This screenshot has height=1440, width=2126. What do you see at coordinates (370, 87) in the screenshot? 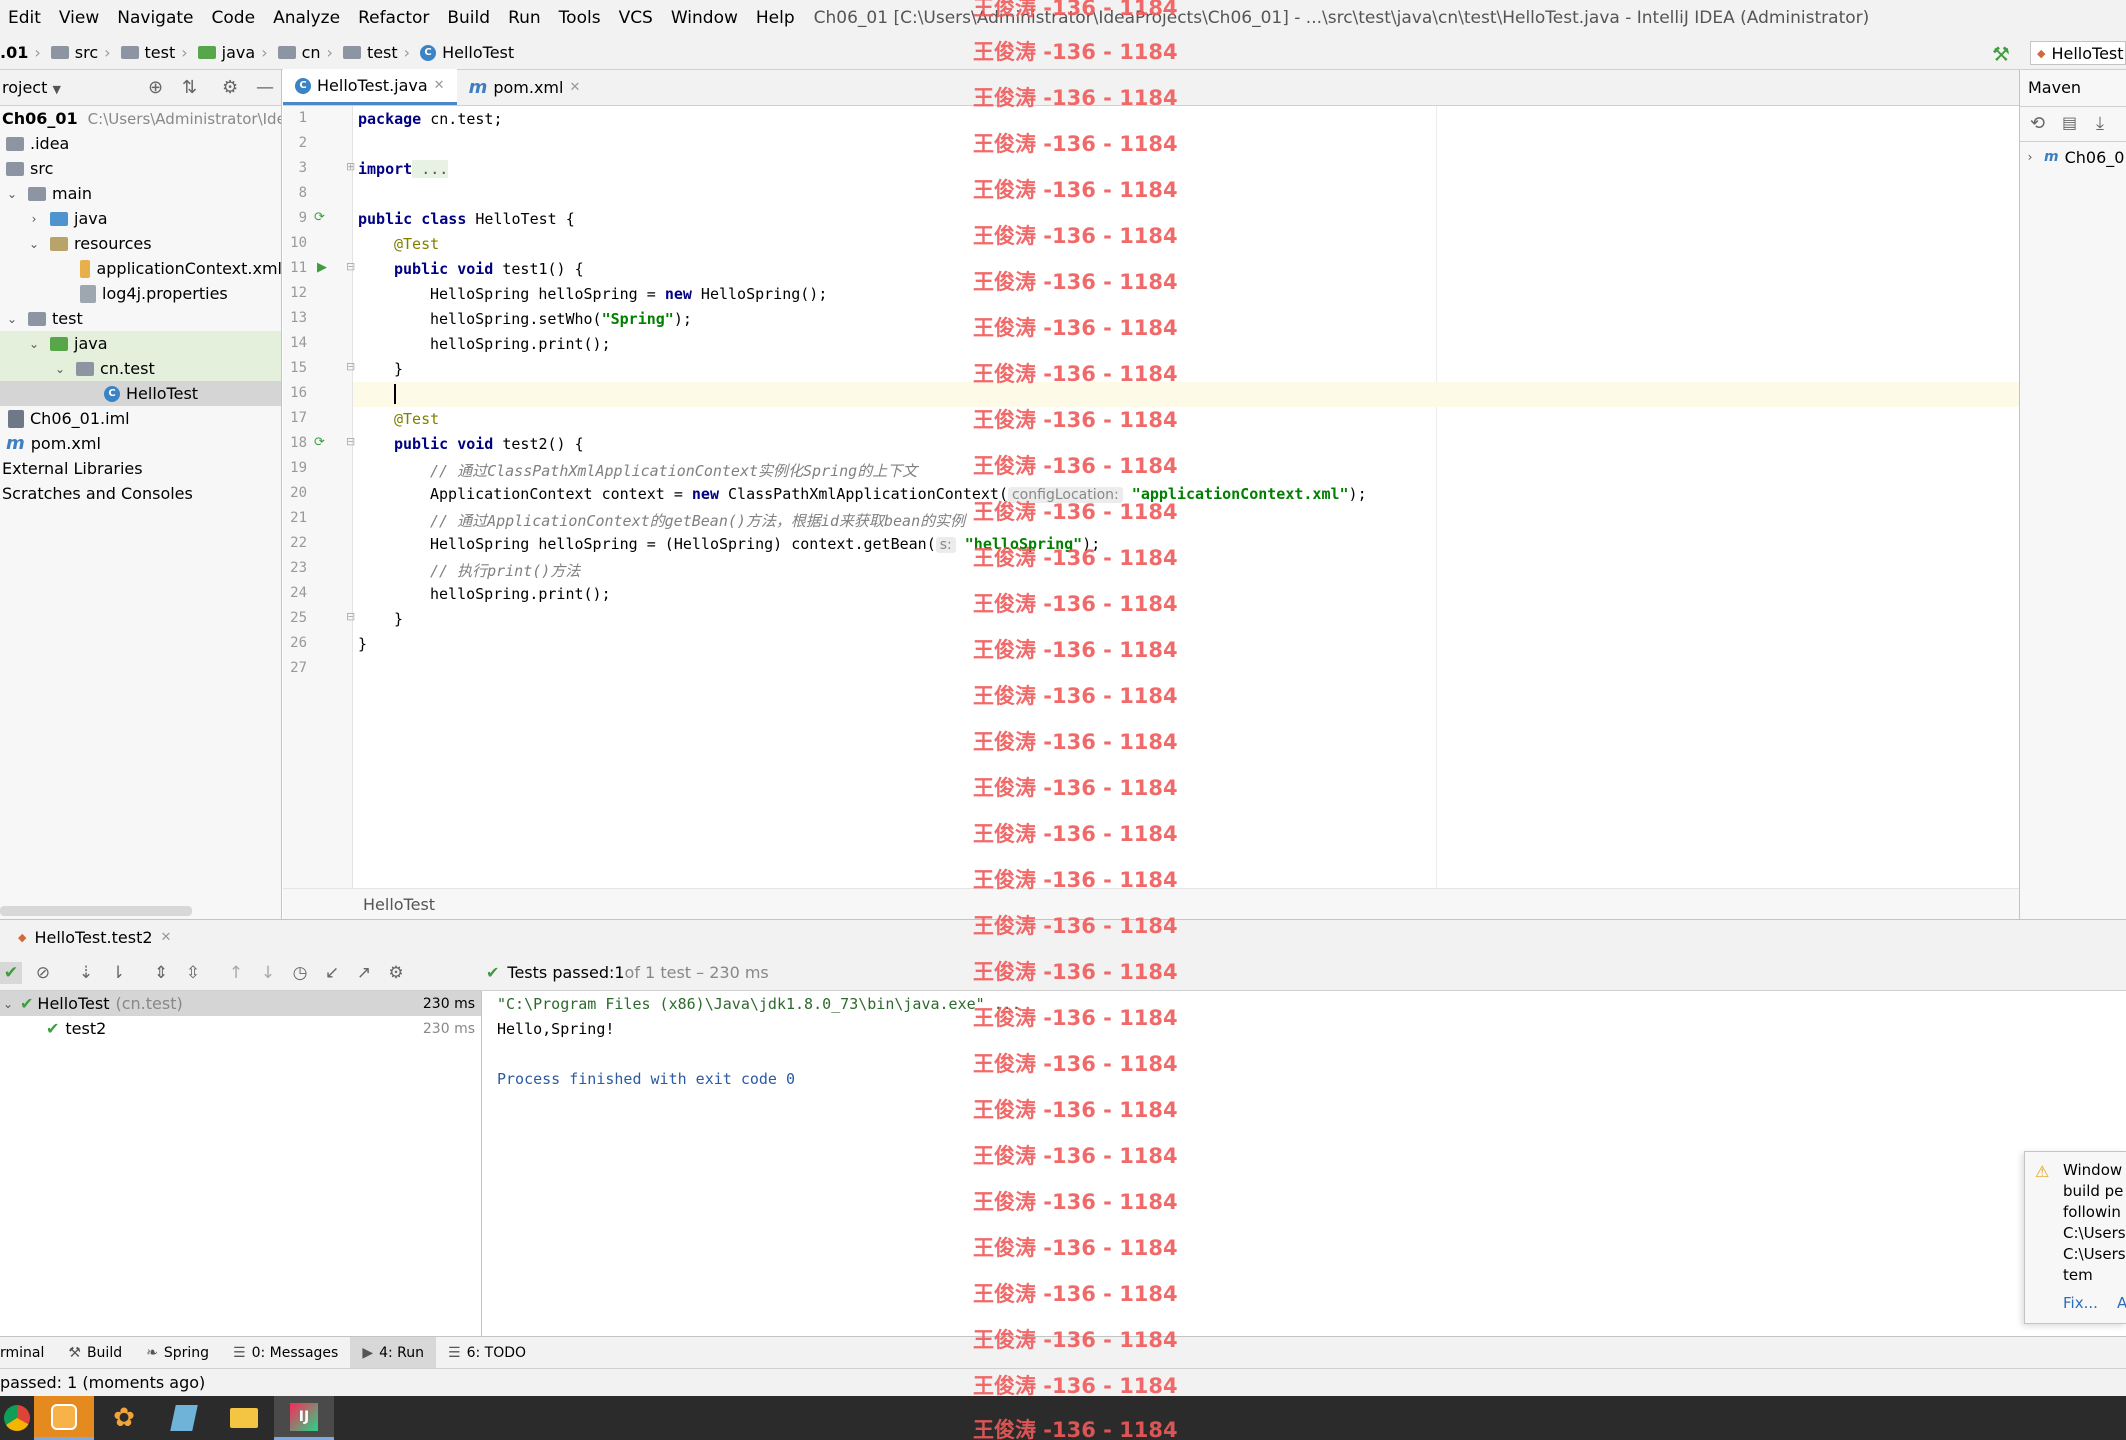
I see `tab-hellotest-java: C HelloTest.java ✕` at bounding box center [370, 87].